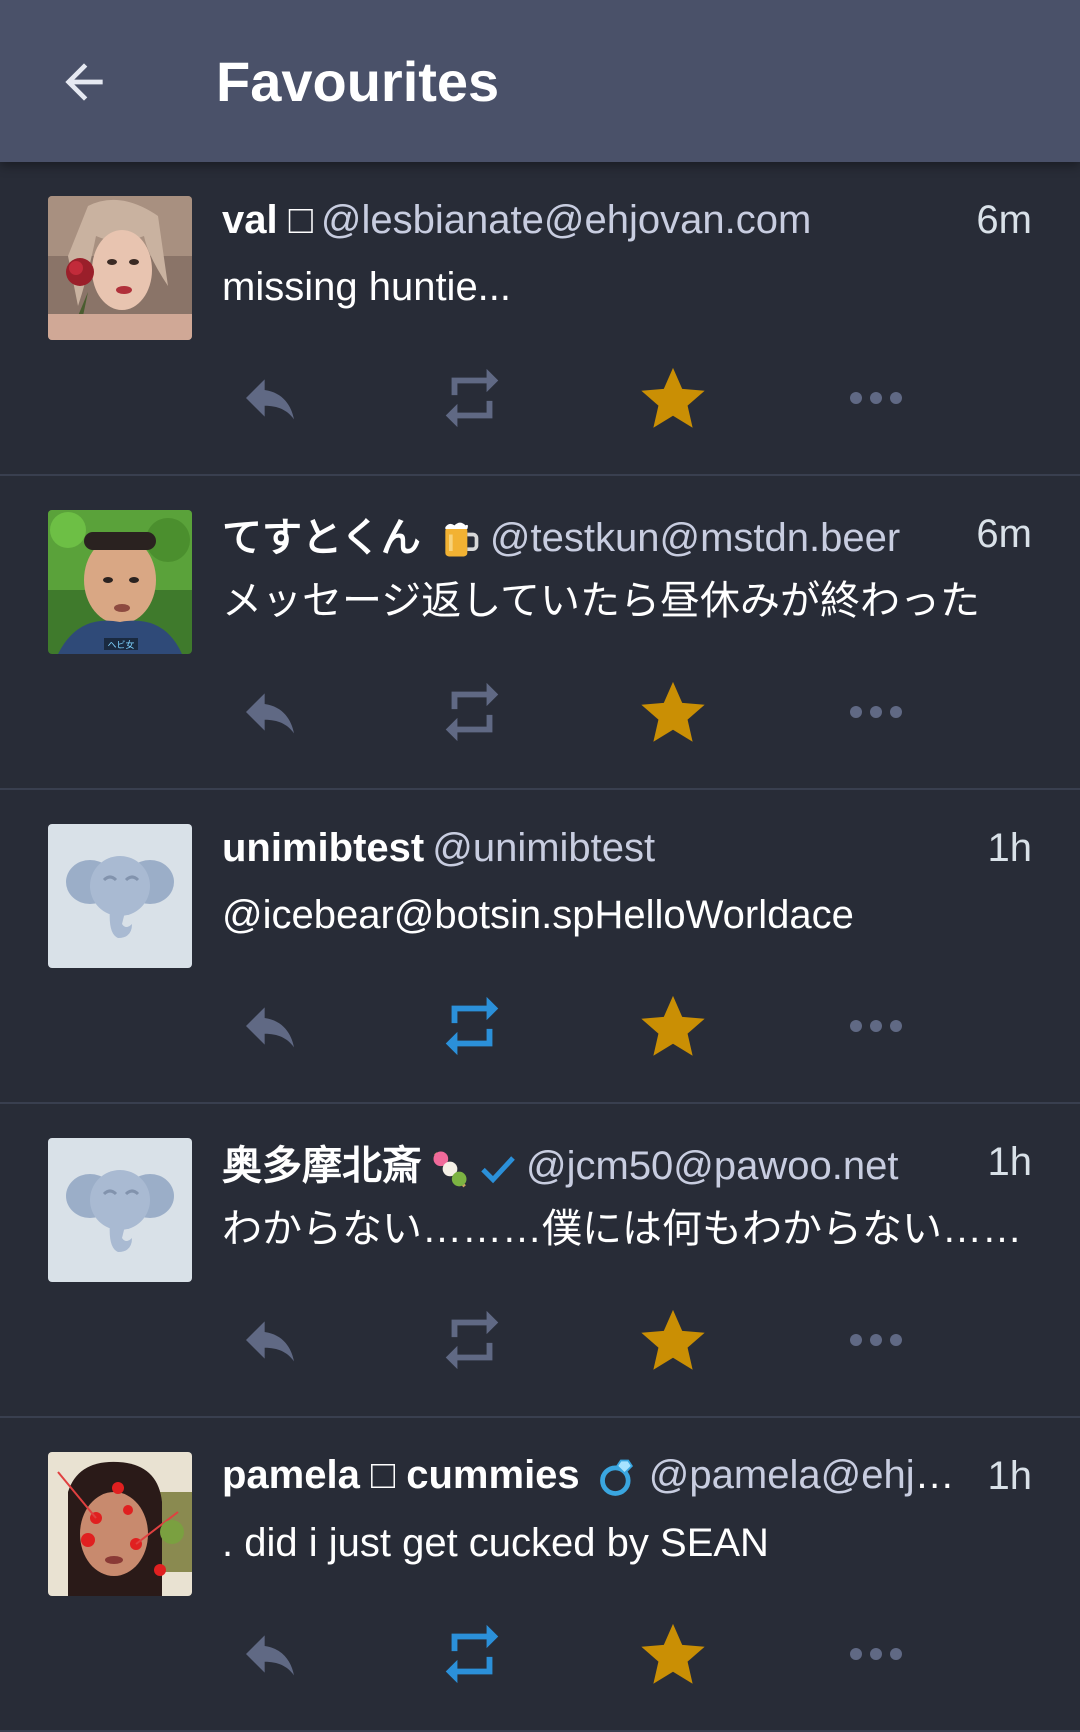  Describe the element at coordinates (540, 81) in the screenshot. I see `app-bar: Favourites` at that location.